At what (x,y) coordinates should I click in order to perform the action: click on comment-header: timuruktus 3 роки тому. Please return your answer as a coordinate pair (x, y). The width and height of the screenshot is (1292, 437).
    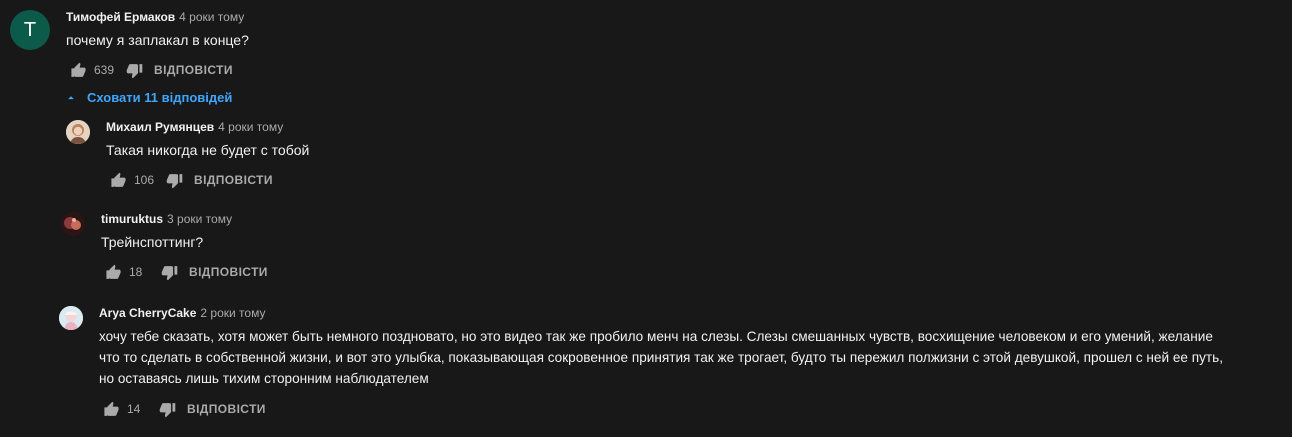
    Looking at the image, I should click on (184, 221).